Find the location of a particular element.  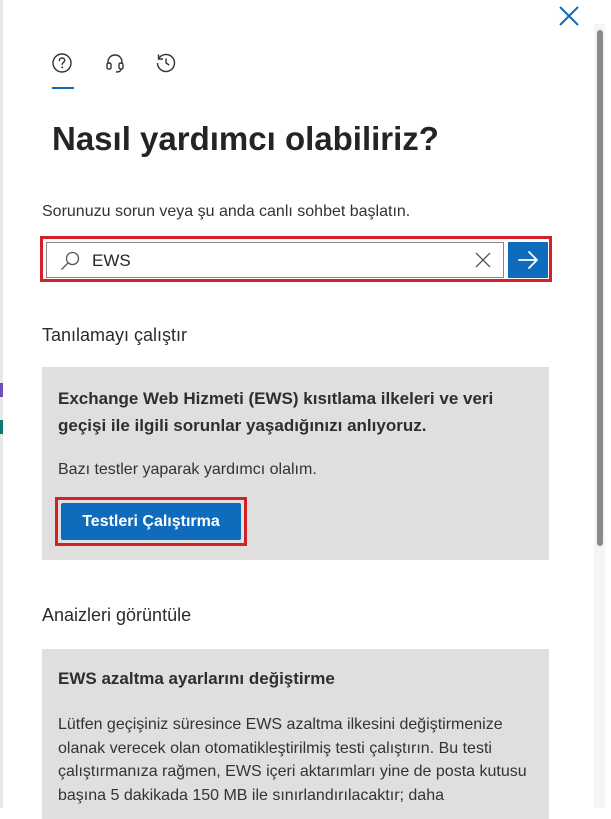

left-edge-mark-teal is located at coordinates (1, 427).